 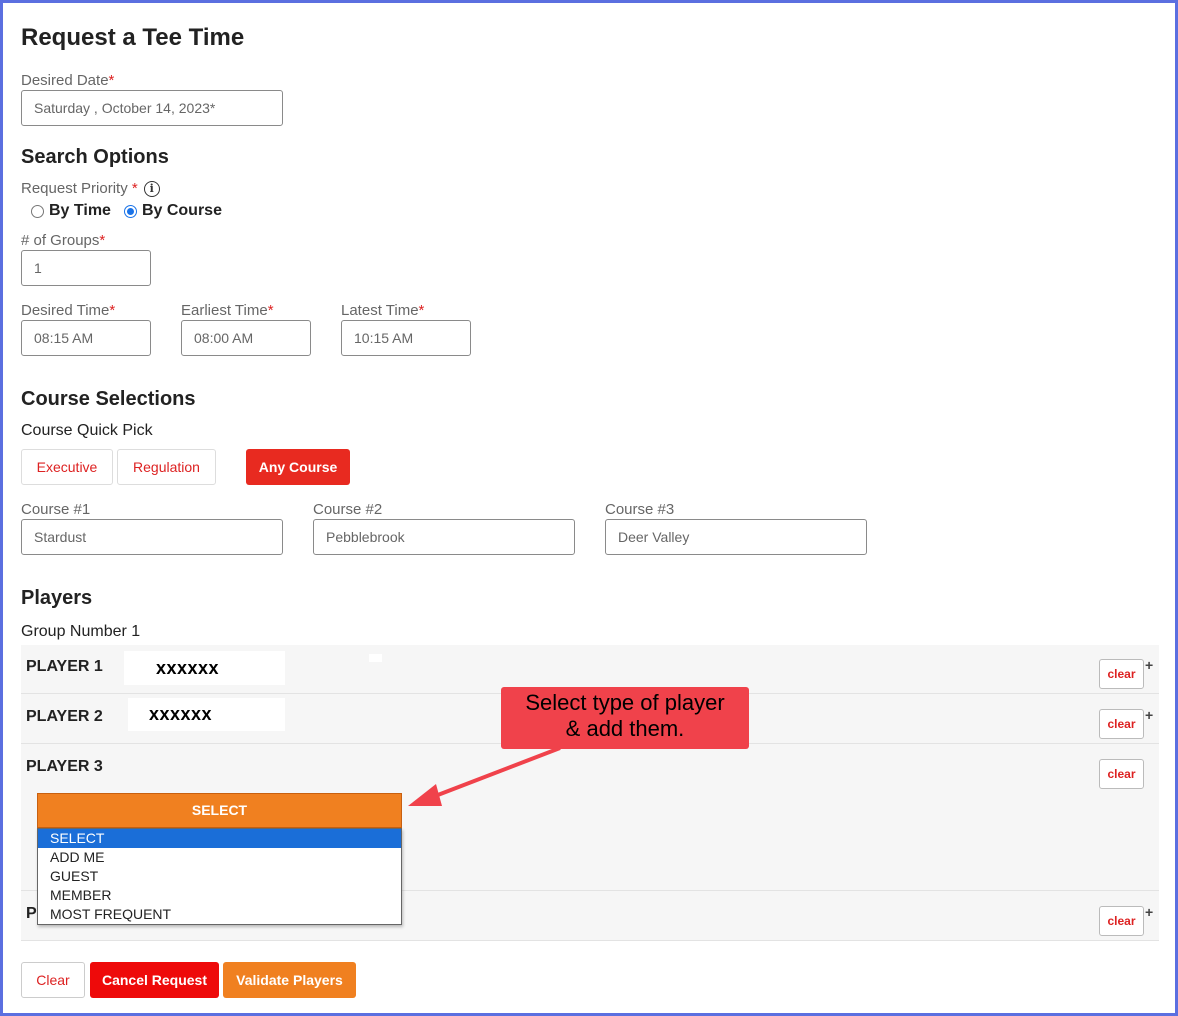 What do you see at coordinates (152, 537) in the screenshot?
I see `course1-field: Stardust` at bounding box center [152, 537].